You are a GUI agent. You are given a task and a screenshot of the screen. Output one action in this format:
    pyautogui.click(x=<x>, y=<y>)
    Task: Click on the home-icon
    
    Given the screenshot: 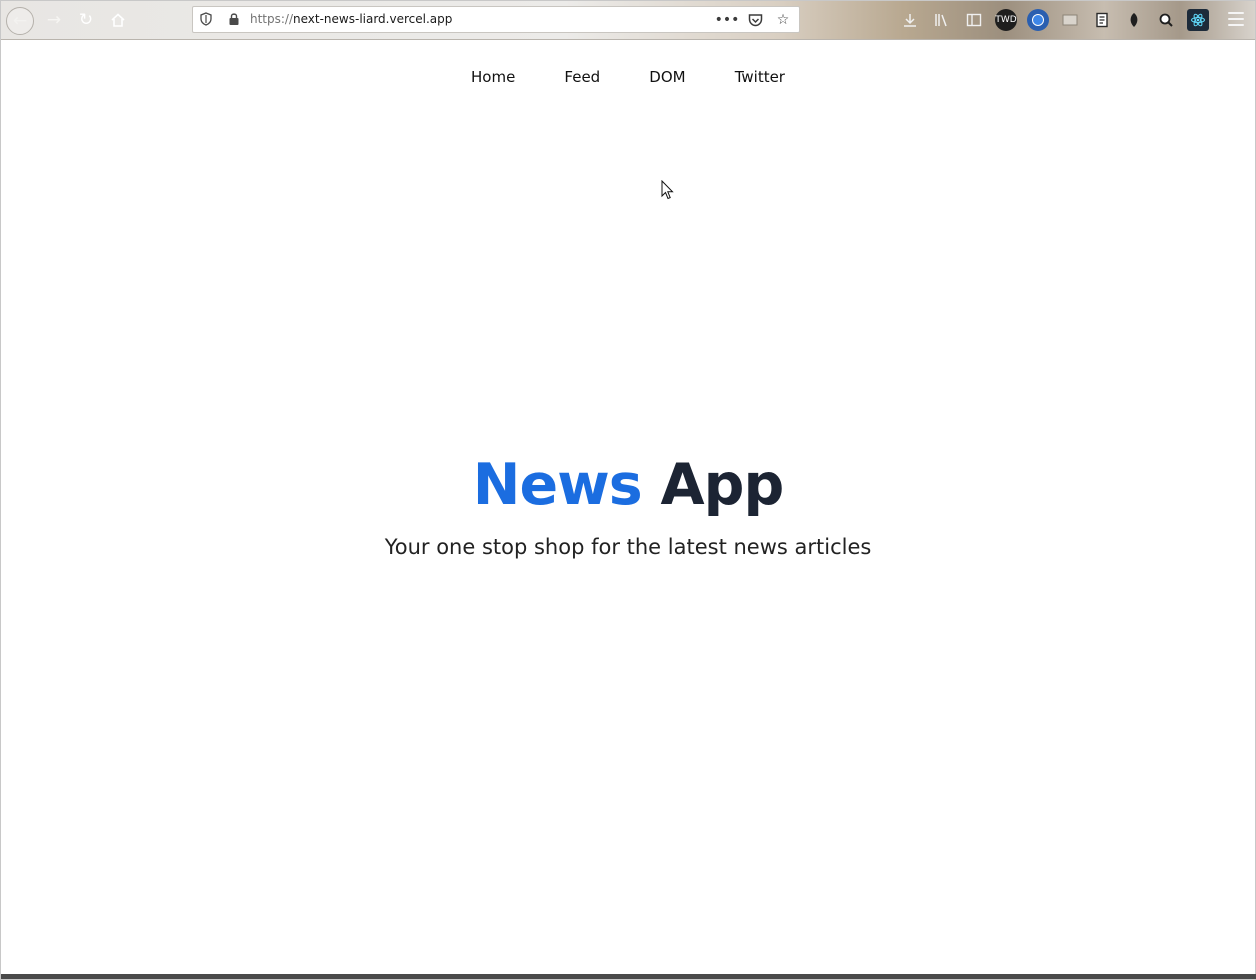 What is the action you would take?
    pyautogui.click(x=118, y=20)
    